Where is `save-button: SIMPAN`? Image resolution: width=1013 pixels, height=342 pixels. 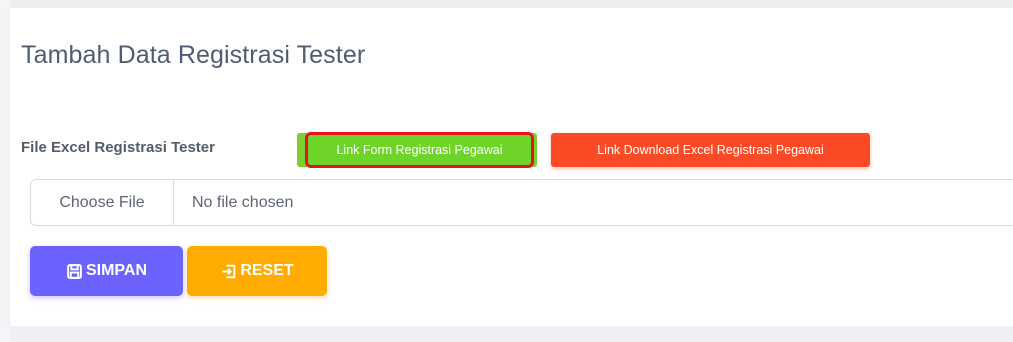
save-button: SIMPAN is located at coordinates (106, 271).